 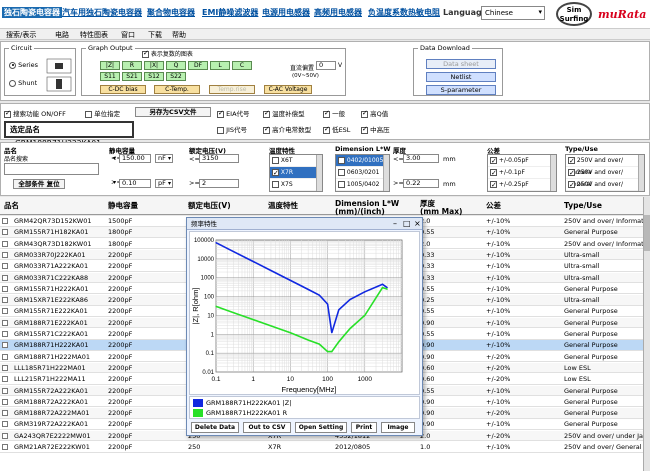 What do you see at coordinates (132, 76) in the screenshot?
I see `graph-s21-button: S21` at bounding box center [132, 76].